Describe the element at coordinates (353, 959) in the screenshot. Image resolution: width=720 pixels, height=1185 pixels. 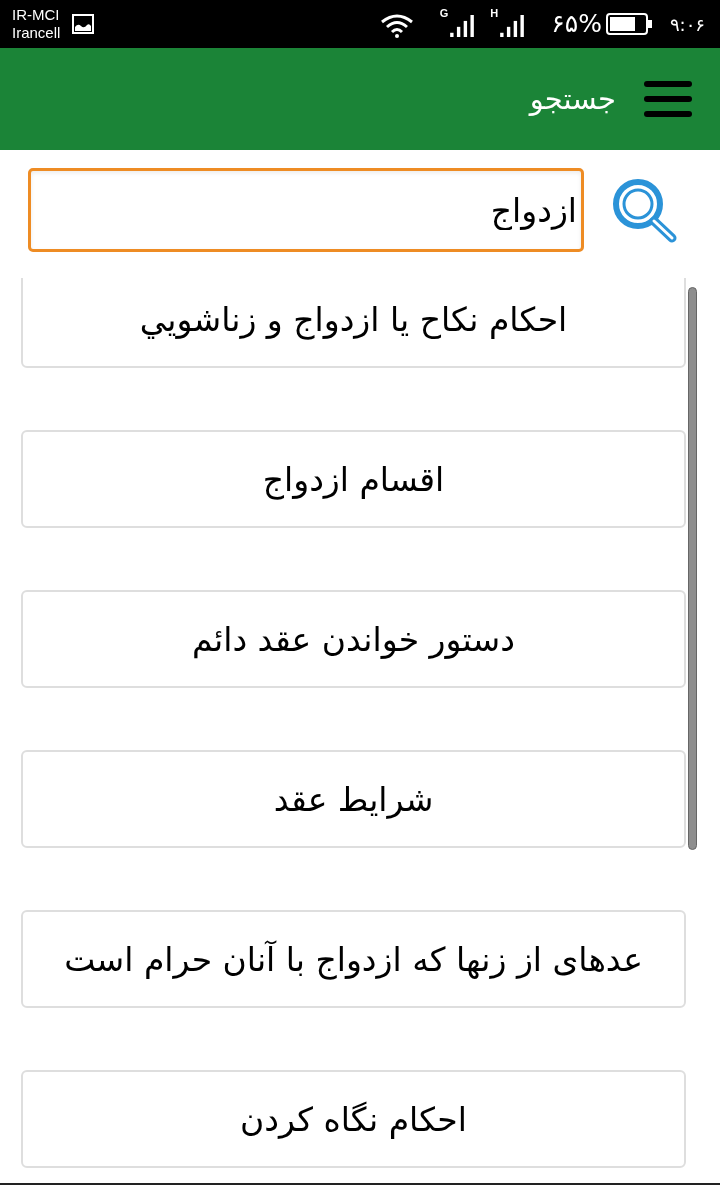
I see `result-item: عدهای از زنها که ازدواج با آنان حرام است` at that location.